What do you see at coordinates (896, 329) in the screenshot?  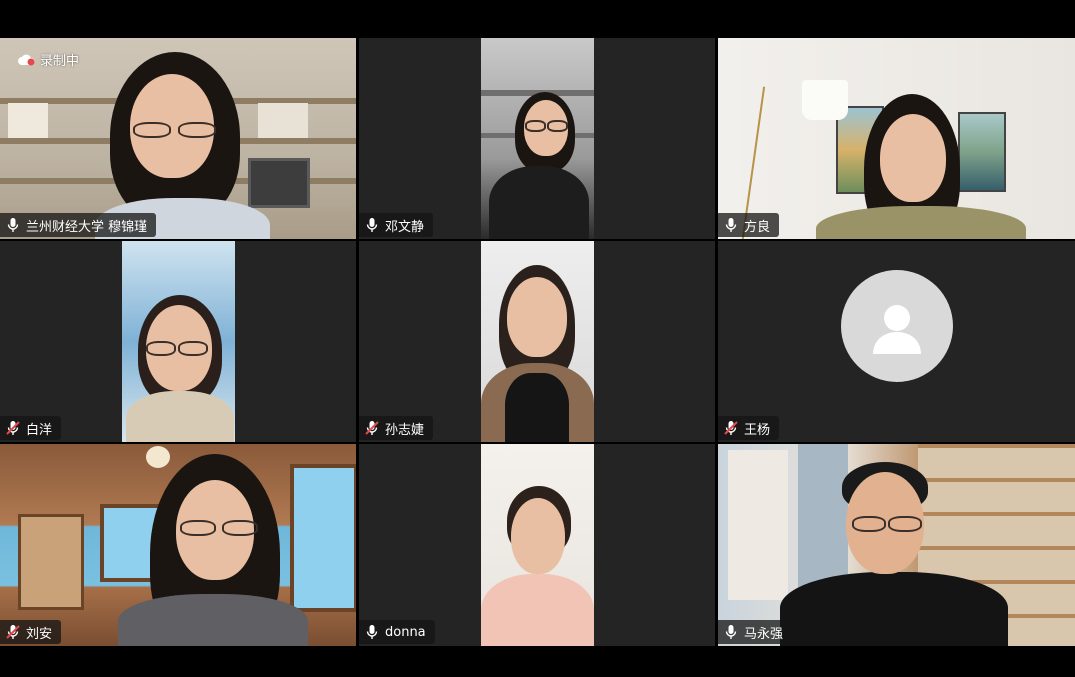 I see `person-placeholder-icon` at bounding box center [896, 329].